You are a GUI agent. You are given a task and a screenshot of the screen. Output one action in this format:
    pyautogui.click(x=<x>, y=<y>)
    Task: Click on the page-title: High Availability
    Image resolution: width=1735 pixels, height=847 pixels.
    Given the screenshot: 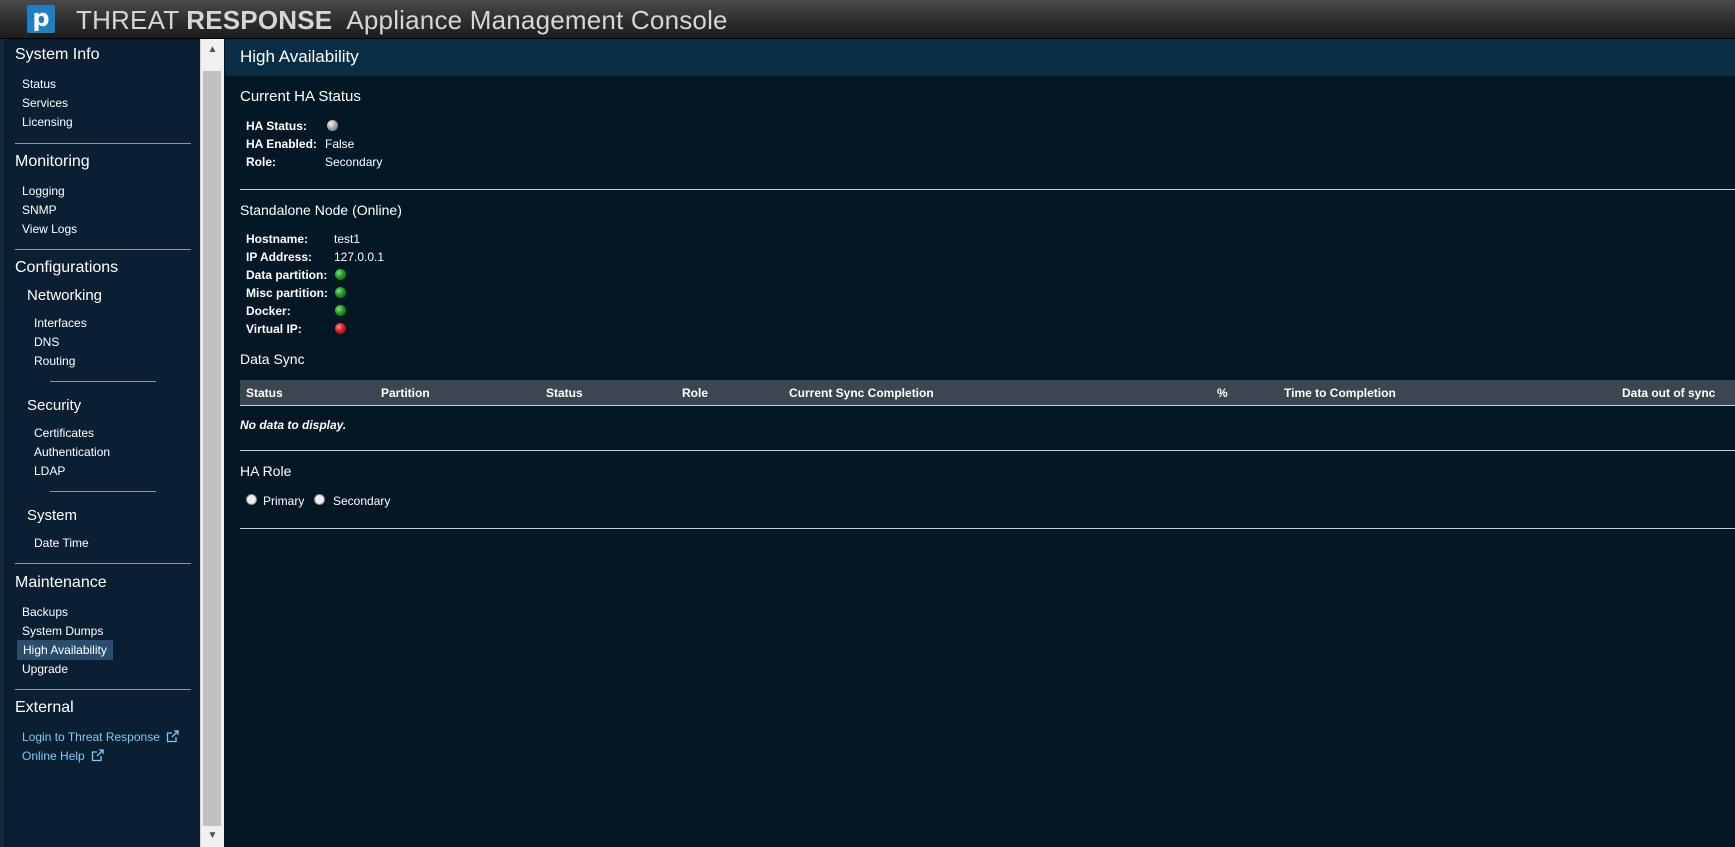 What is the action you would take?
    pyautogui.click(x=299, y=56)
    